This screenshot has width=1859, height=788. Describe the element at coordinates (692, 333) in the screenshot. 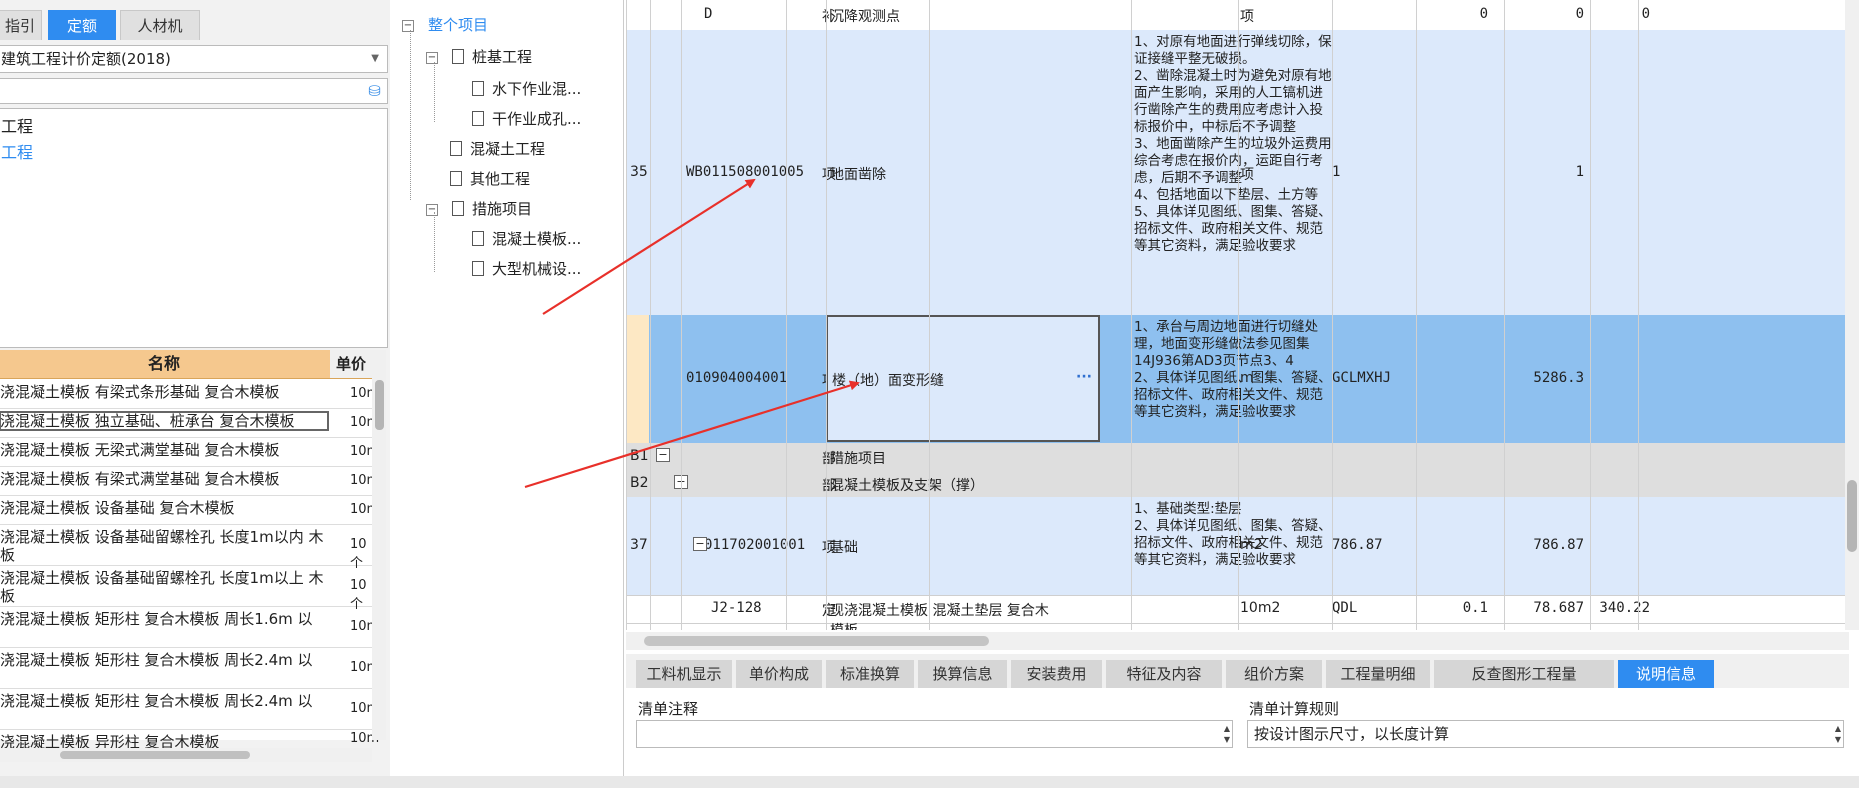

I see `annotation-arrows` at that location.